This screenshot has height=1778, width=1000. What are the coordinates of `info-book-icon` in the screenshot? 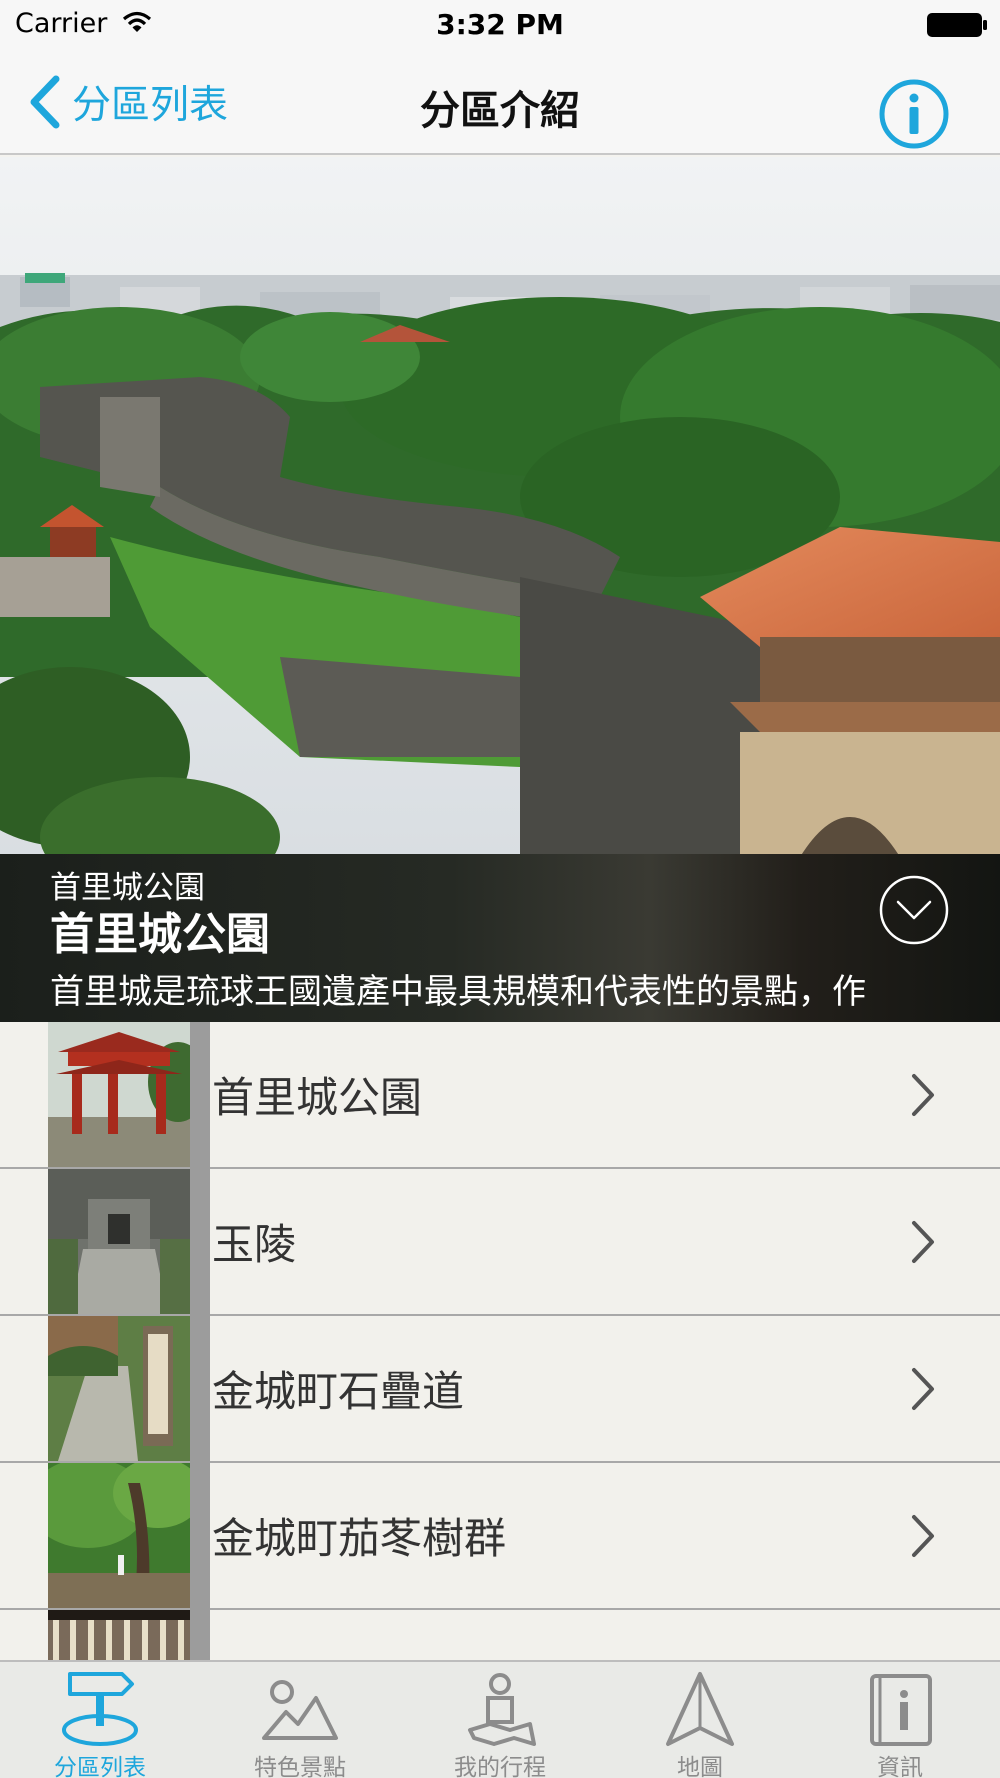 It's located at (901, 1710).